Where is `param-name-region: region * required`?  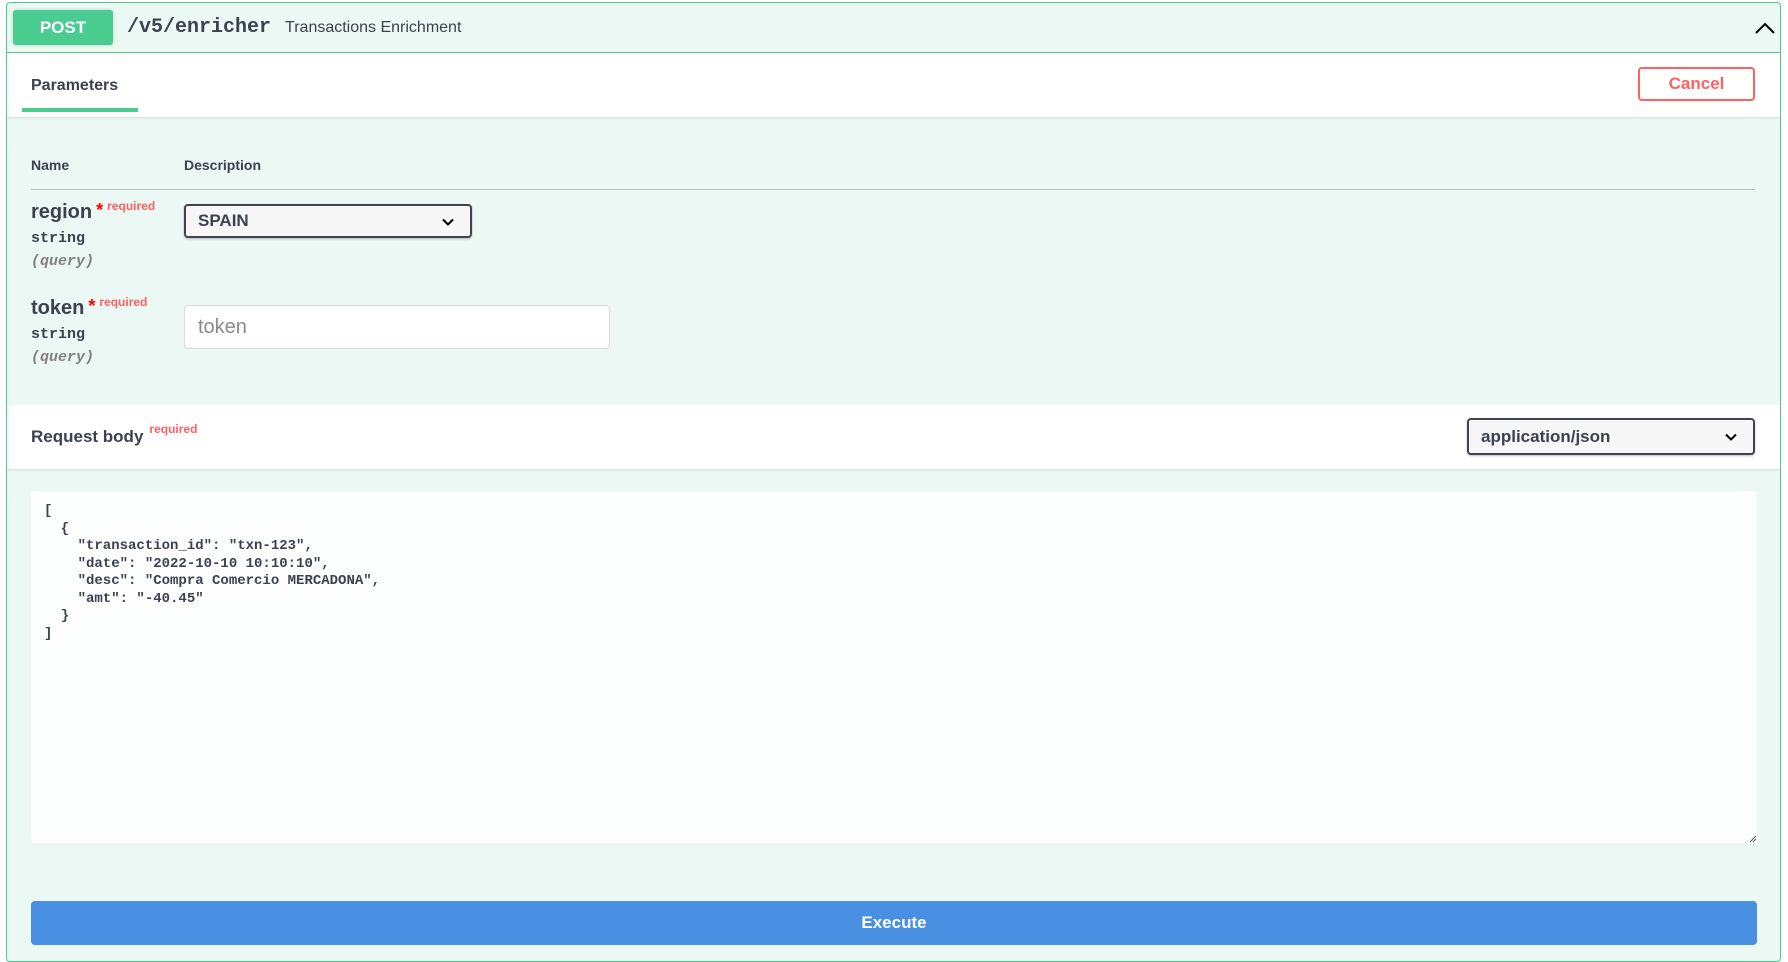 param-name-region: region * required is located at coordinates (93, 211).